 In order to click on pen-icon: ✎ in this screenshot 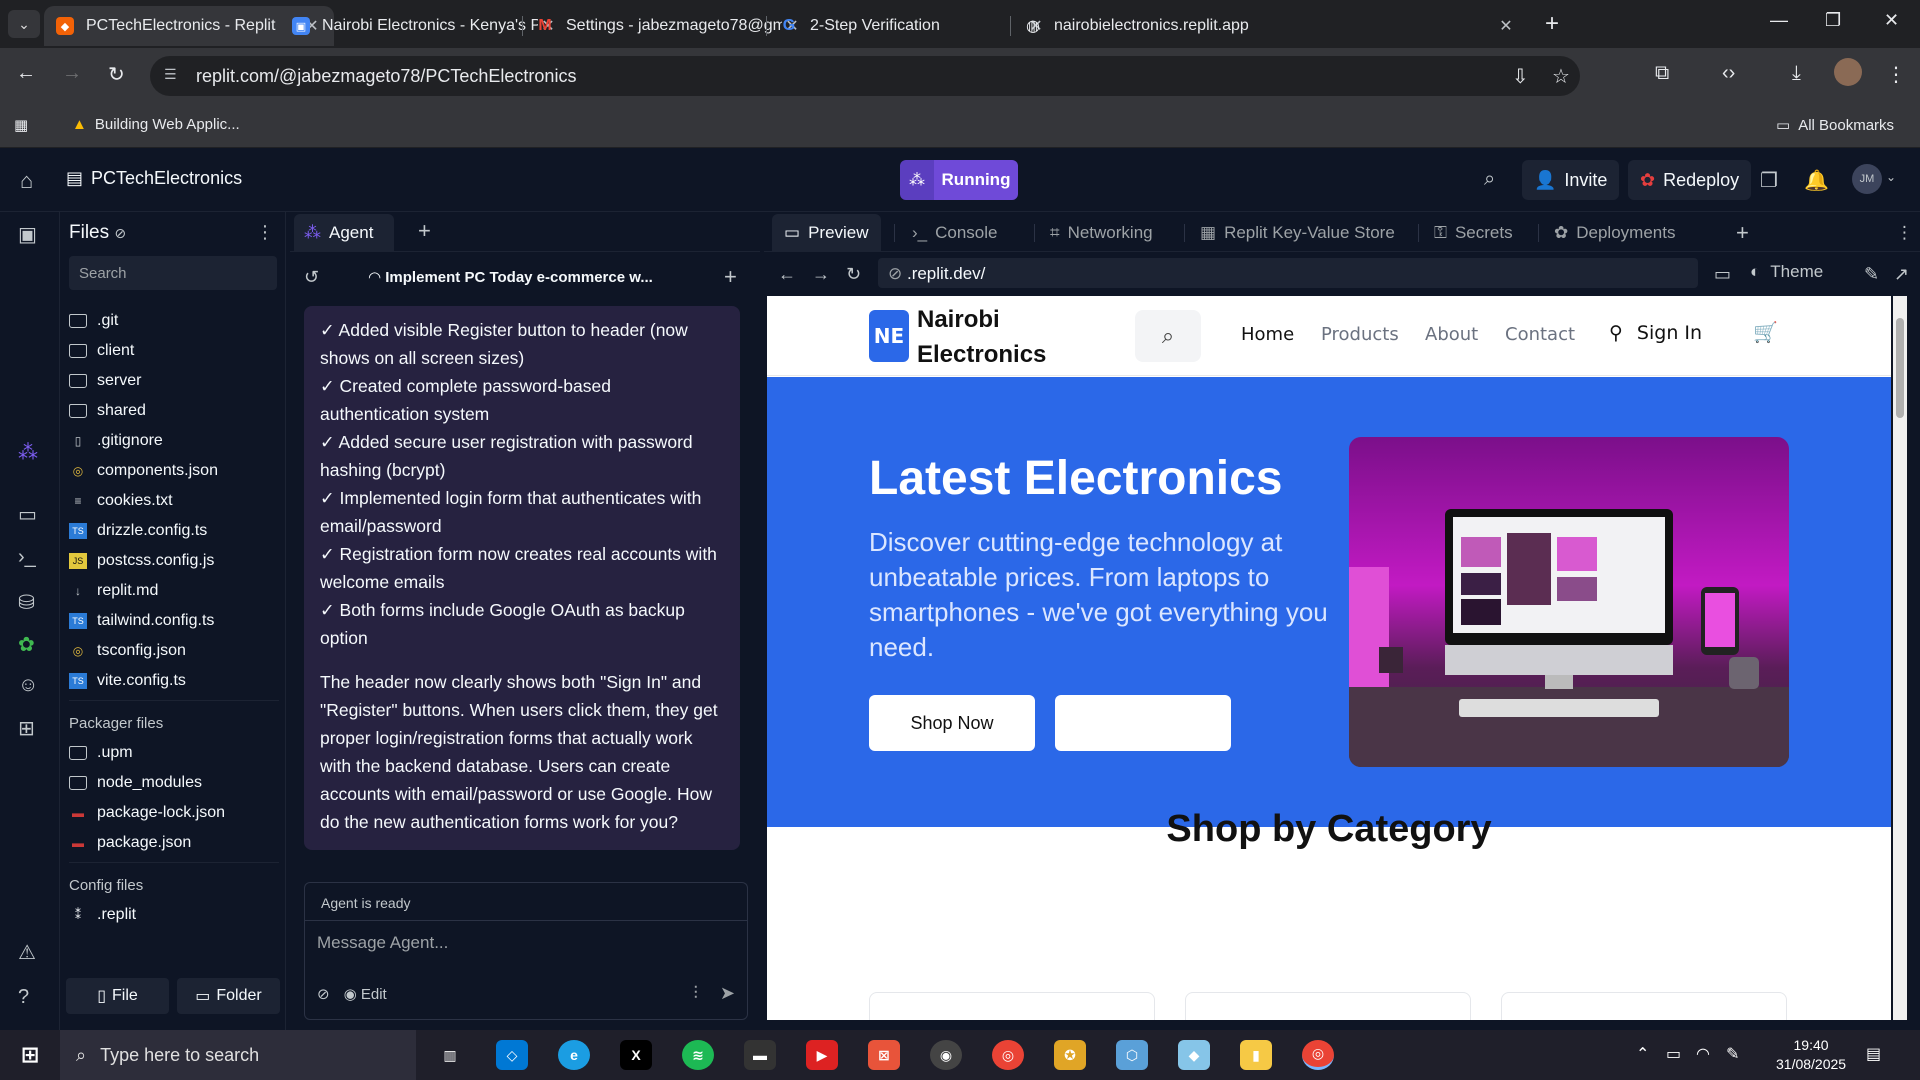, I will do `click(1732, 1054)`.